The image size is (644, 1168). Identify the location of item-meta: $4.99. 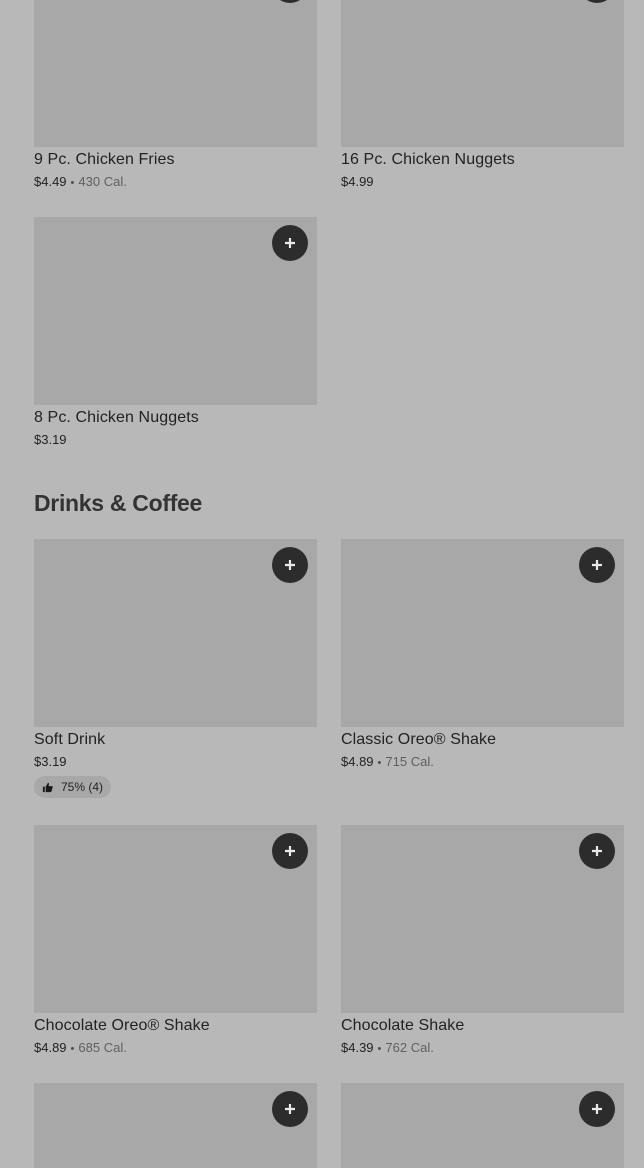
(482, 182).